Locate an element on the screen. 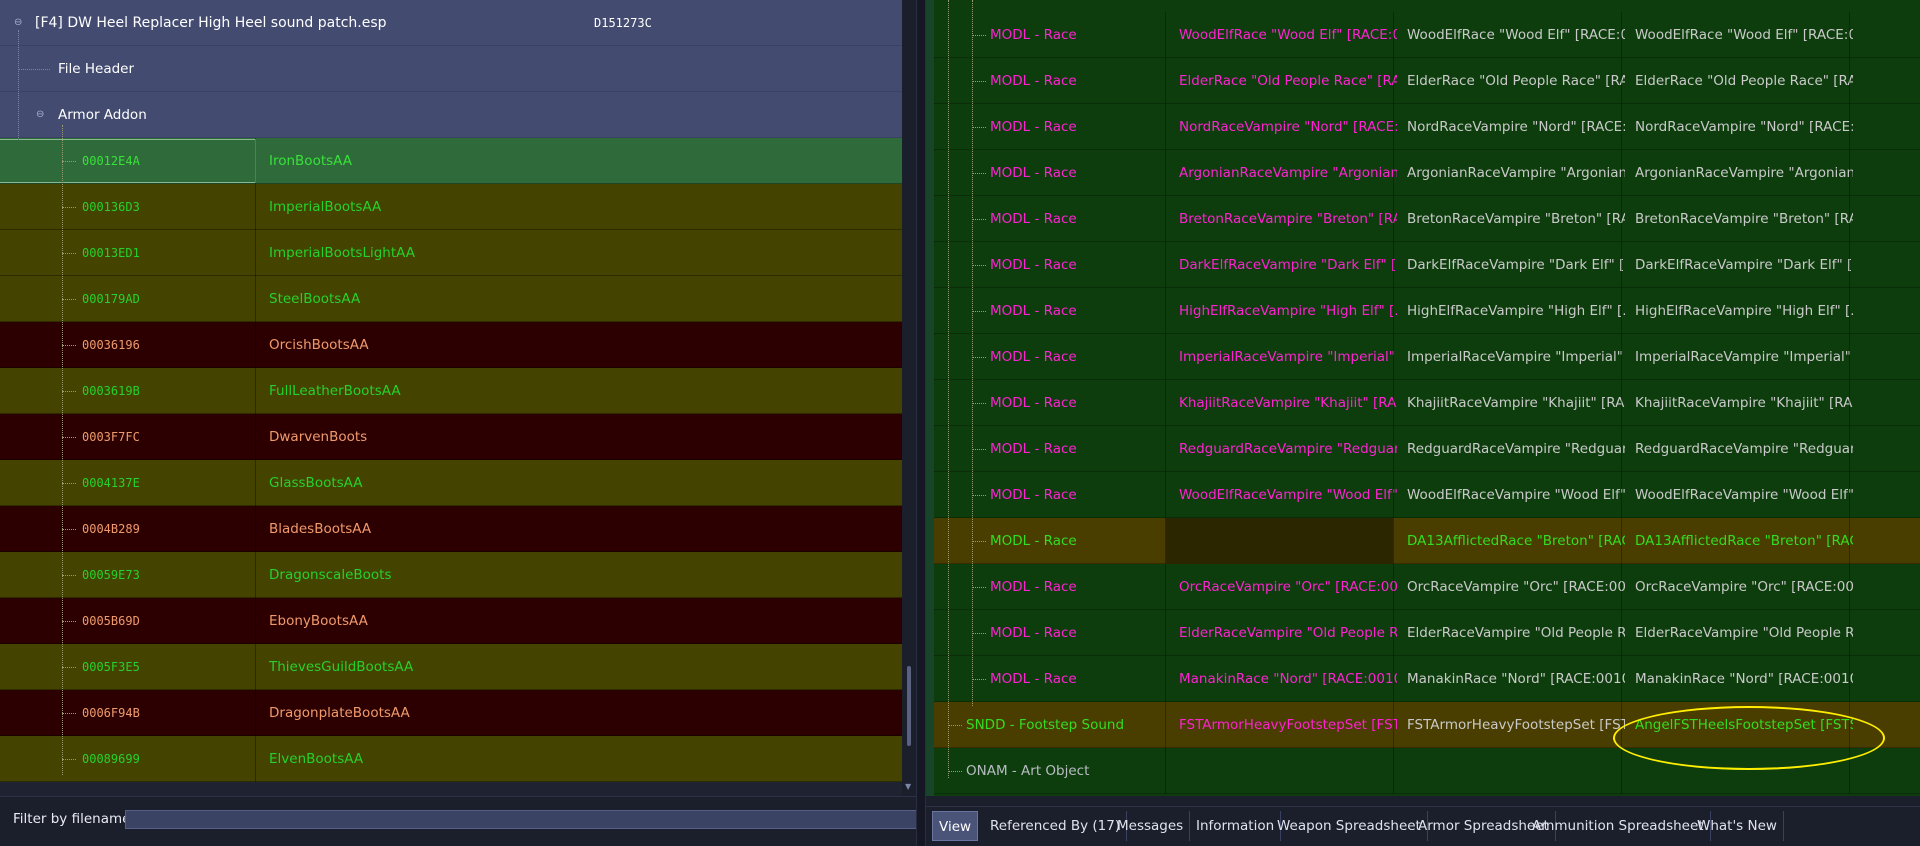 Image resolution: width=1920 pixels, height=846 pixels. record-row: 00059E73 DragonscaleBoots is located at coordinates (451, 575).